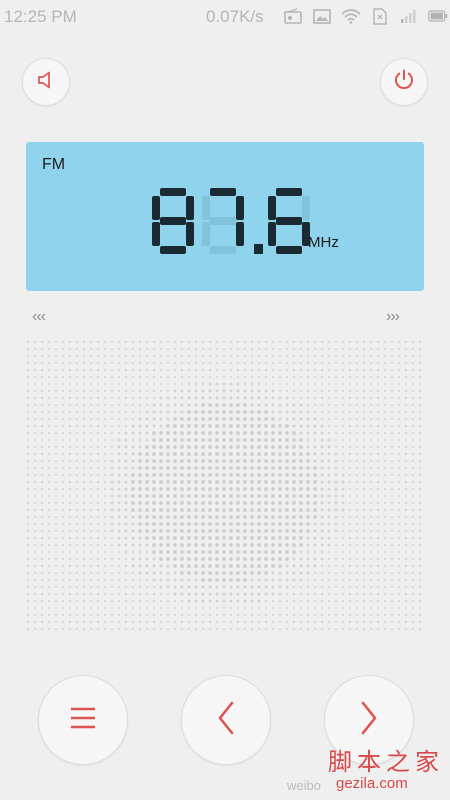 The width and height of the screenshot is (450, 800). Describe the element at coordinates (380, 16) in the screenshot. I see `sim-icon` at that location.